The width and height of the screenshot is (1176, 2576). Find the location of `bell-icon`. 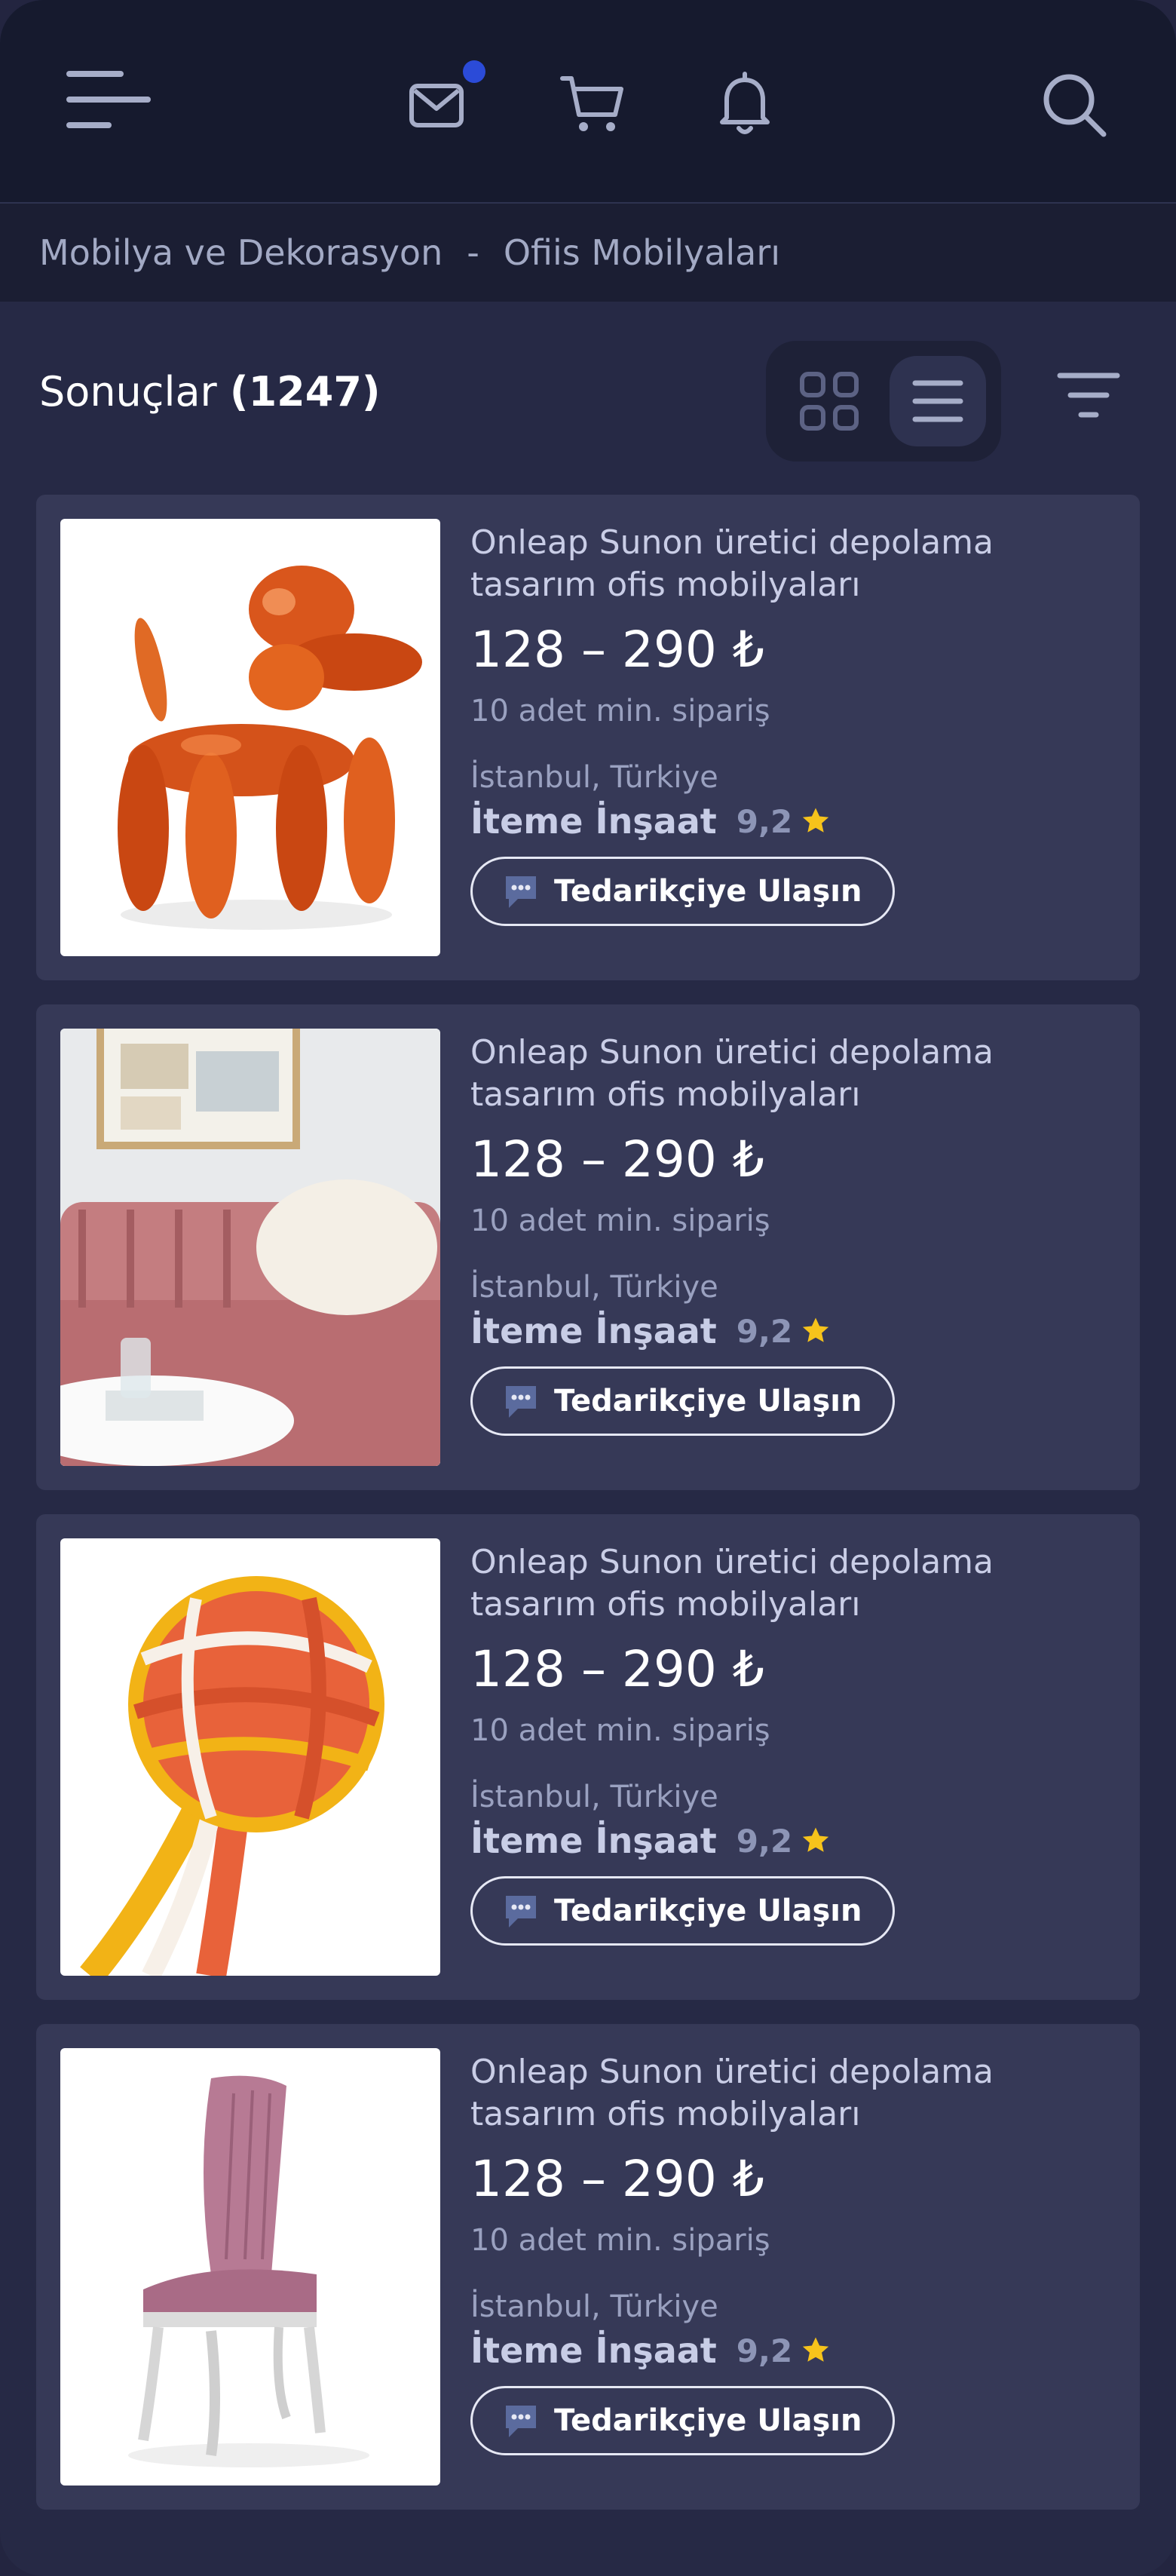

bell-icon is located at coordinates (745, 104).